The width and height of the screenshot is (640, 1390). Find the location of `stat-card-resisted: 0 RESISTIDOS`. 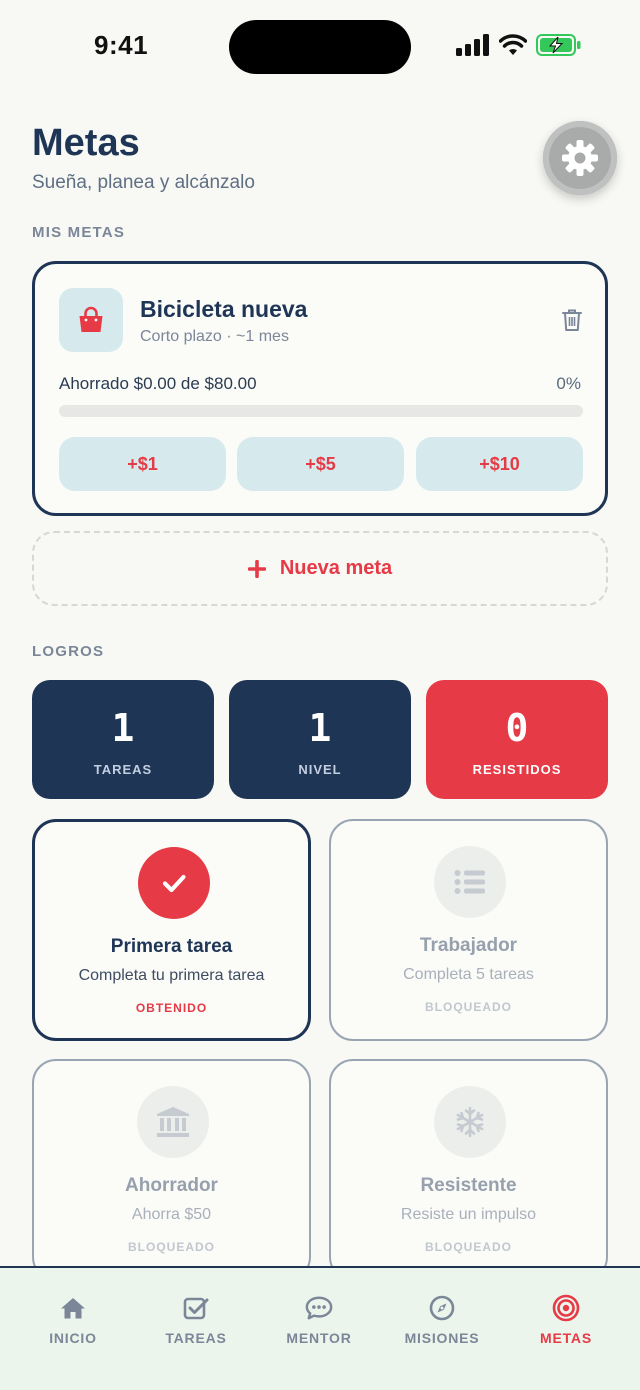

stat-card-resisted: 0 RESISTIDOS is located at coordinates (517, 739).